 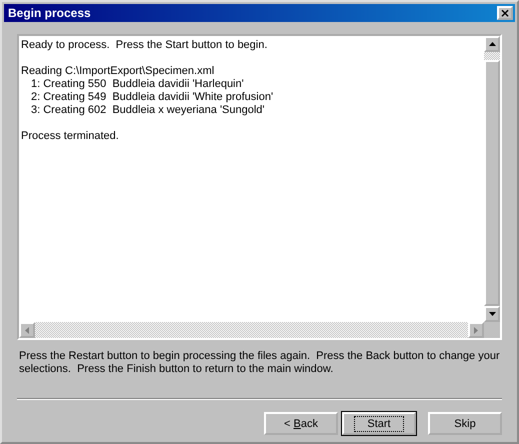 I want to click on scroll-left-button, so click(x=27, y=330).